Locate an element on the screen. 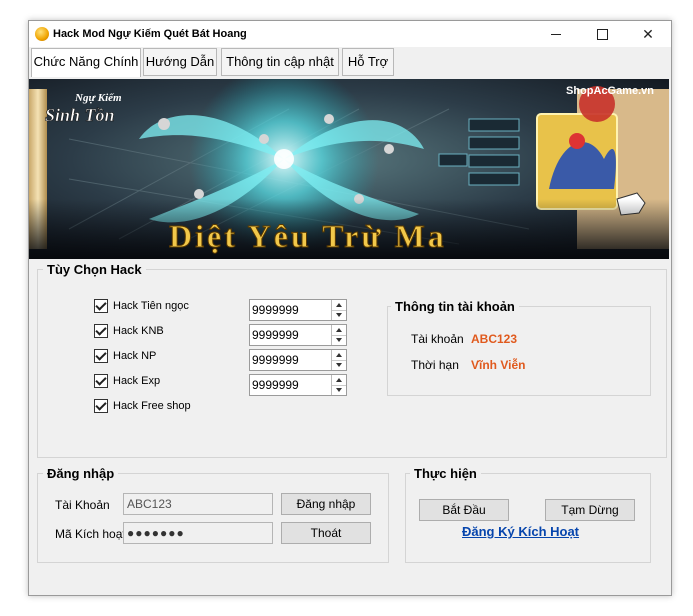  exp-amount-input: 9999999 is located at coordinates (298, 385).